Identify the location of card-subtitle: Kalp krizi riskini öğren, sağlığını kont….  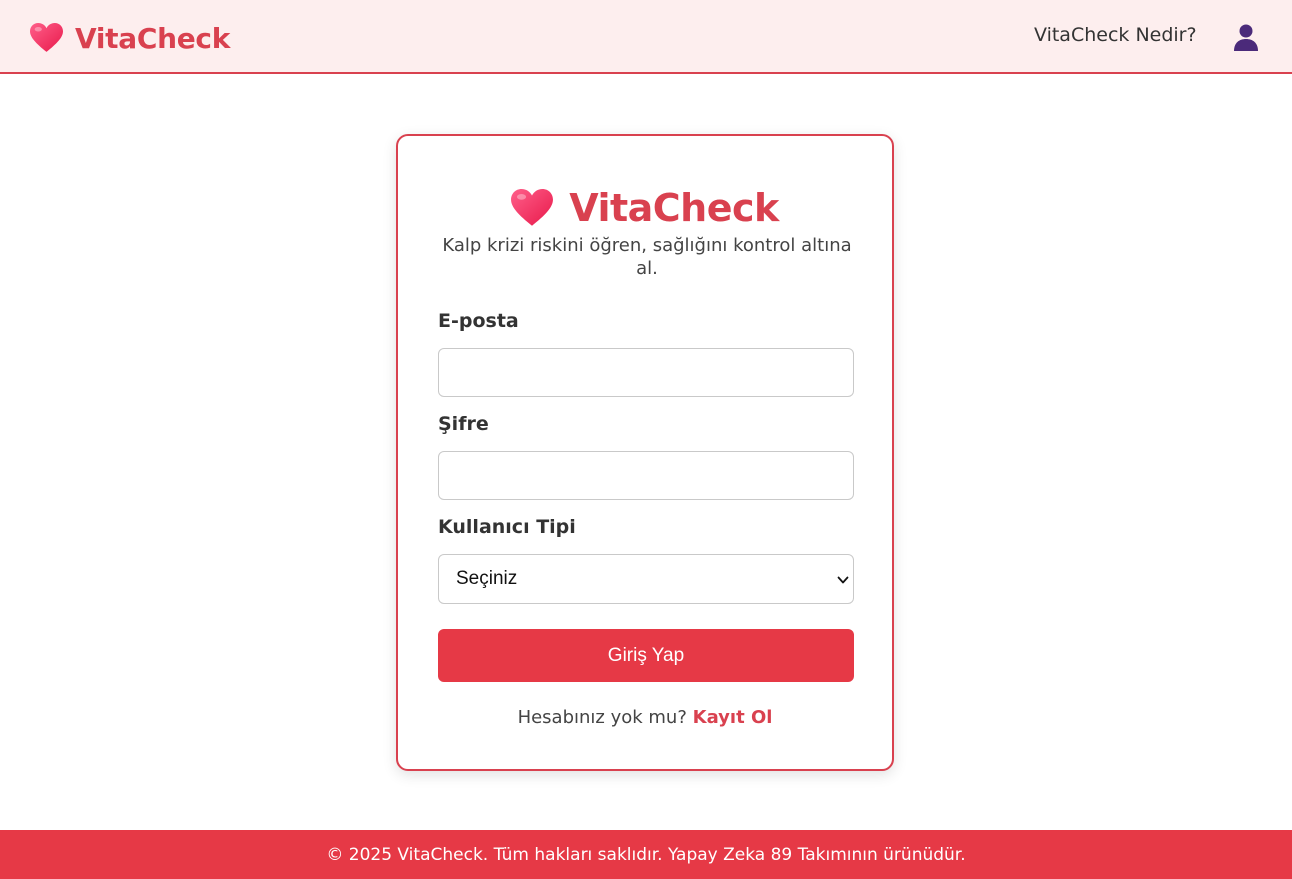
(647, 257).